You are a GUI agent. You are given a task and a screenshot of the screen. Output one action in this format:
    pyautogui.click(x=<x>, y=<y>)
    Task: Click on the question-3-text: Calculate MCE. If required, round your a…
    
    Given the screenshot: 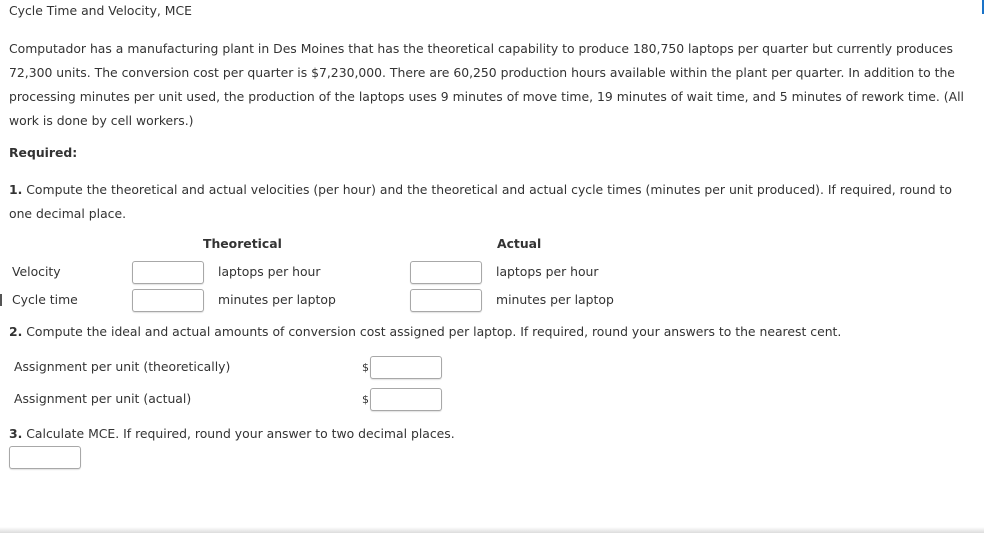 What is the action you would take?
    pyautogui.click(x=238, y=433)
    